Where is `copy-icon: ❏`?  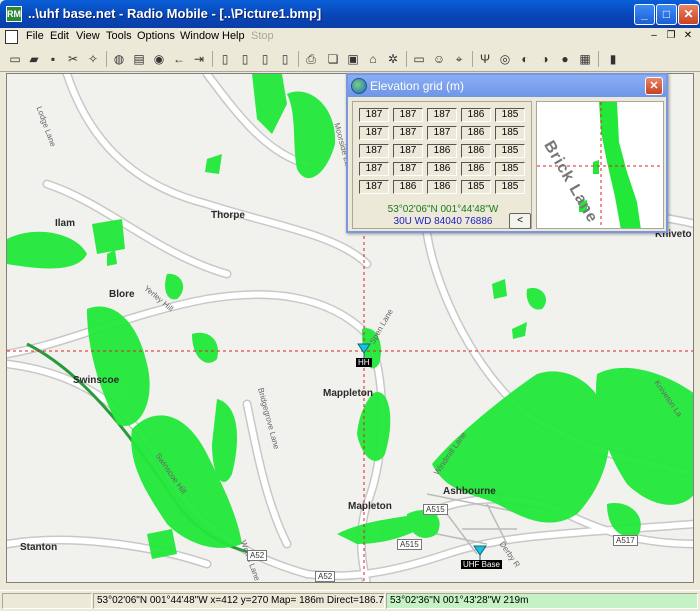
copy-icon: ❏ is located at coordinates (333, 59).